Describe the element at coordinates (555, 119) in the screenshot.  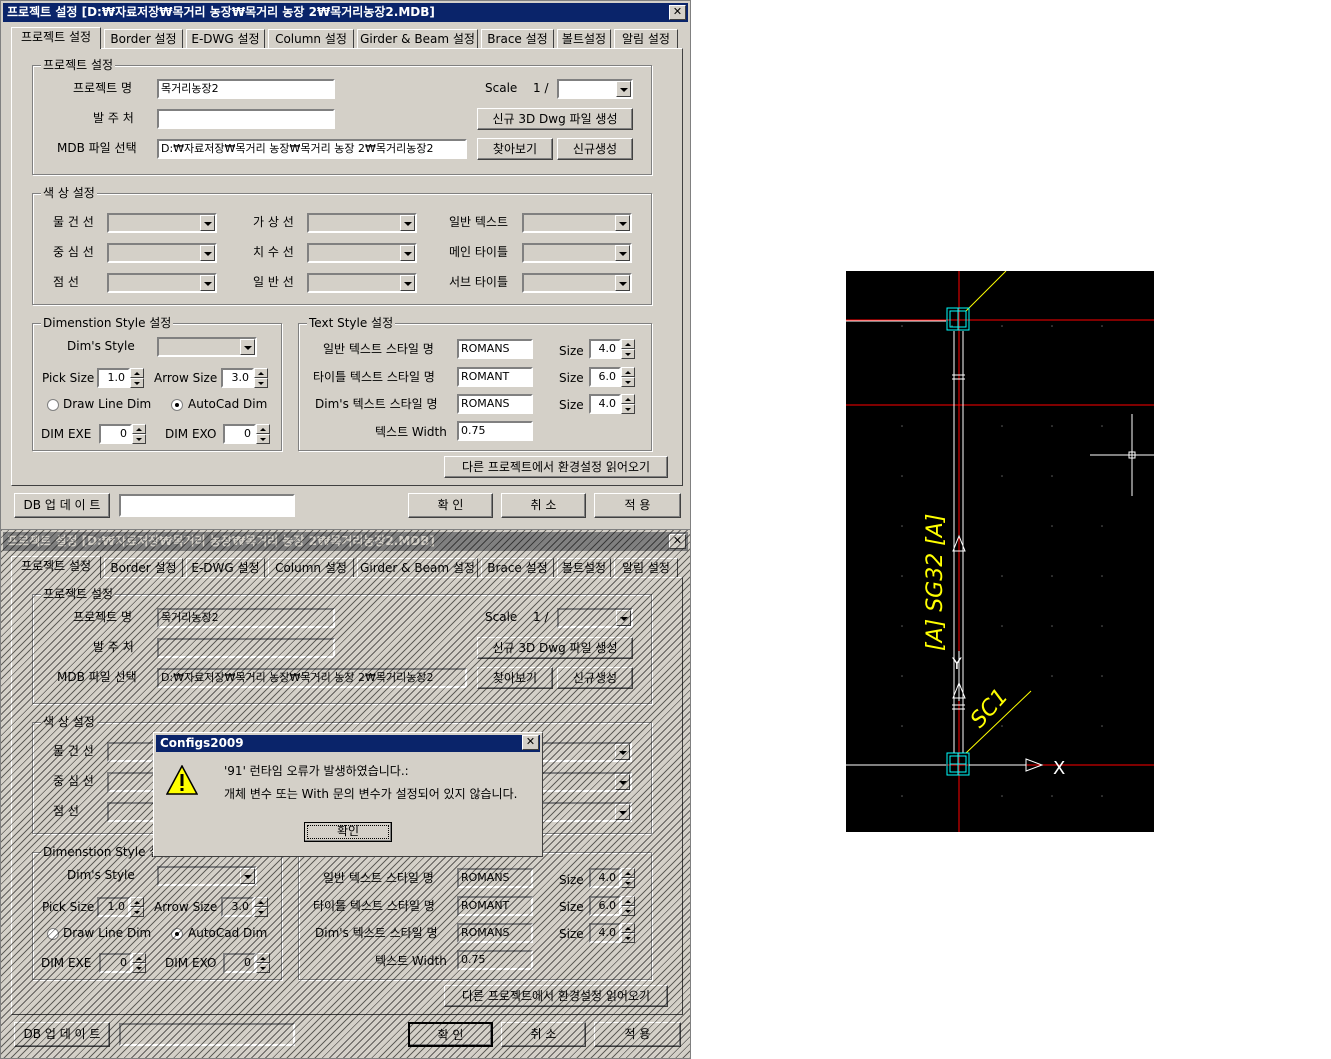
I see `new-3d-dwg-button: 신규 3D Dwg 파일 생성` at that location.